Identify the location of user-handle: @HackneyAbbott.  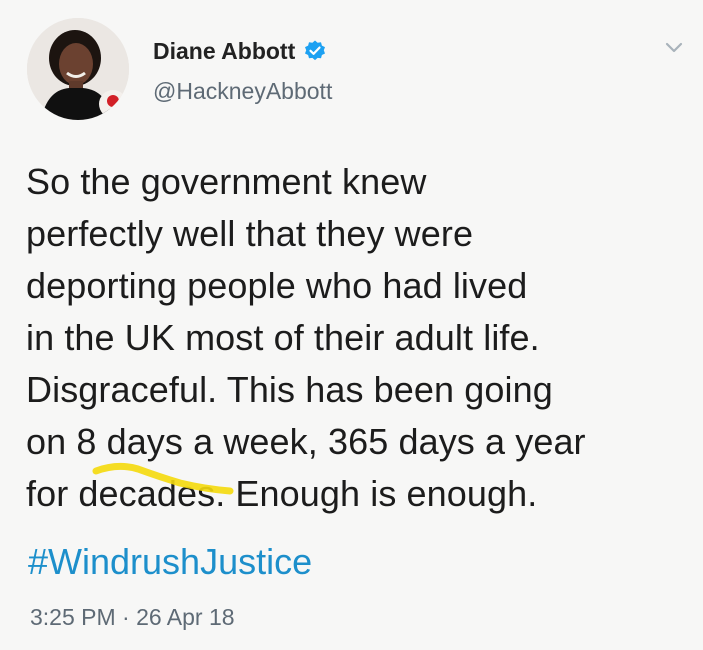
(242, 91).